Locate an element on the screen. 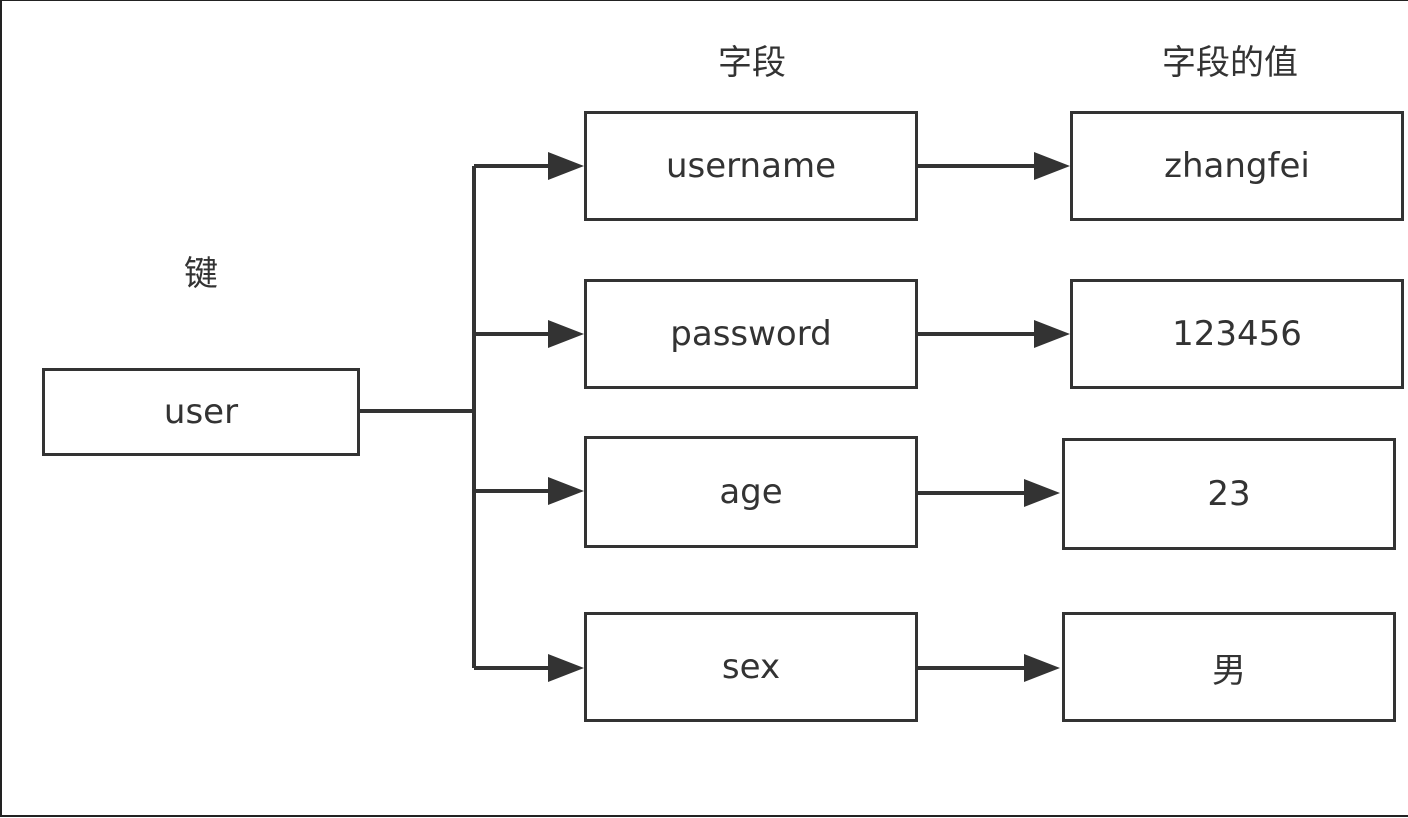  heading-field: 字段 is located at coordinates (752, 63).